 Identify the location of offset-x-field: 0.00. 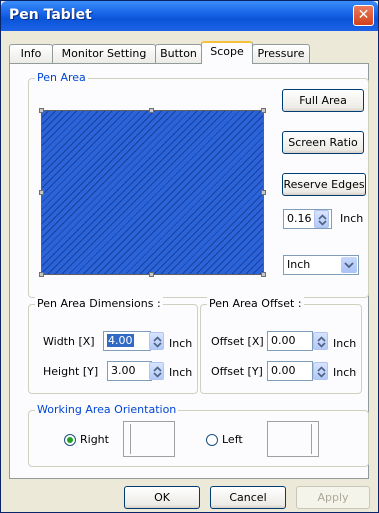
(290, 341).